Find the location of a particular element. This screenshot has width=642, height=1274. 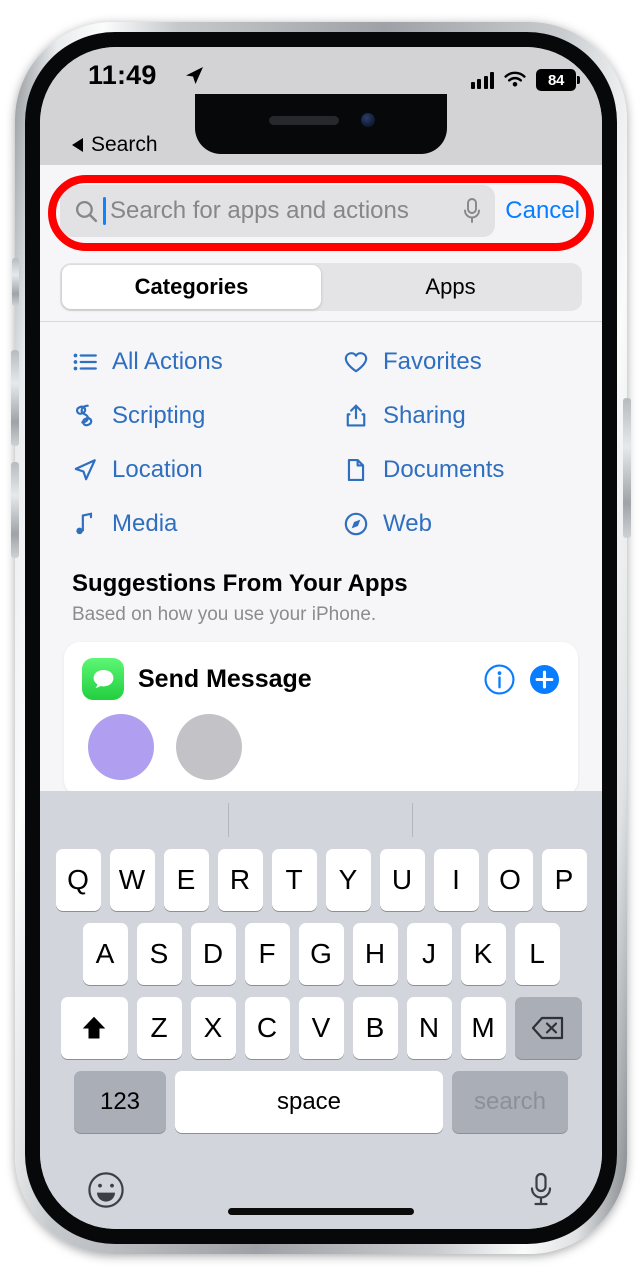

keyboard-row-2: A S D F G H J K L is located at coordinates (321, 954).